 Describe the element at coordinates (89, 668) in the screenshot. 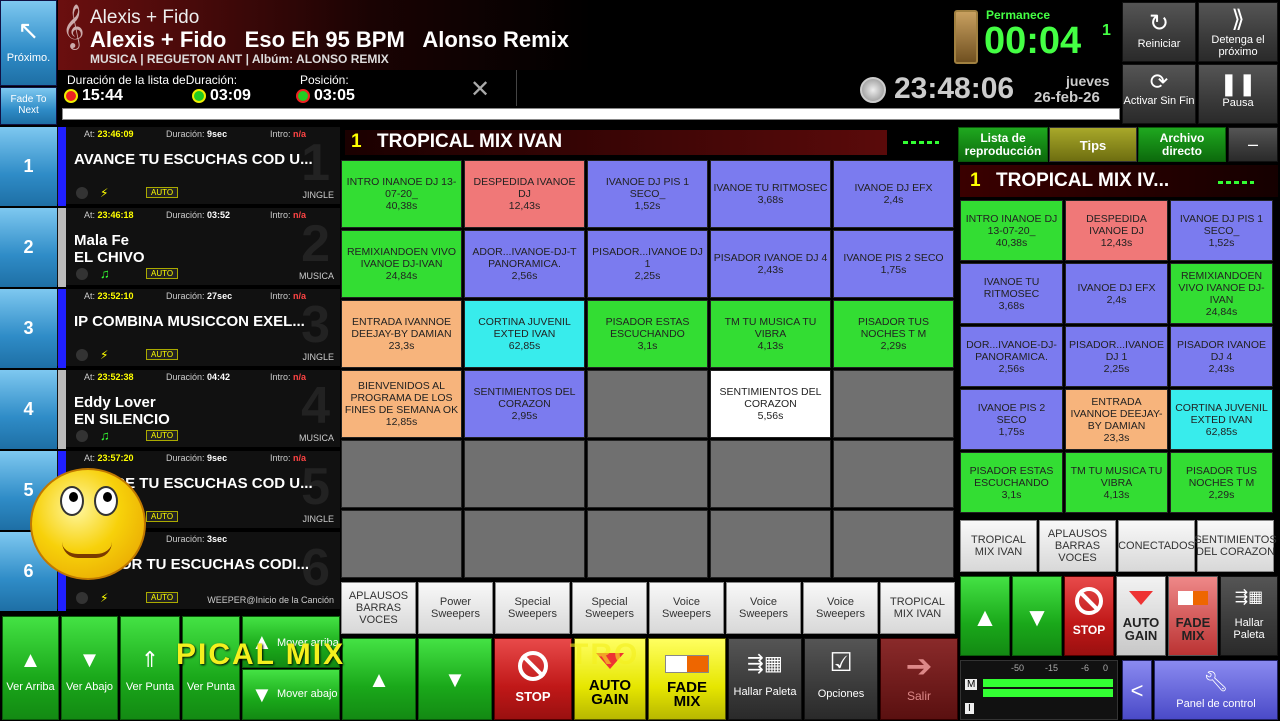

I see `view-down-button: ▼ Ver Abajo` at that location.